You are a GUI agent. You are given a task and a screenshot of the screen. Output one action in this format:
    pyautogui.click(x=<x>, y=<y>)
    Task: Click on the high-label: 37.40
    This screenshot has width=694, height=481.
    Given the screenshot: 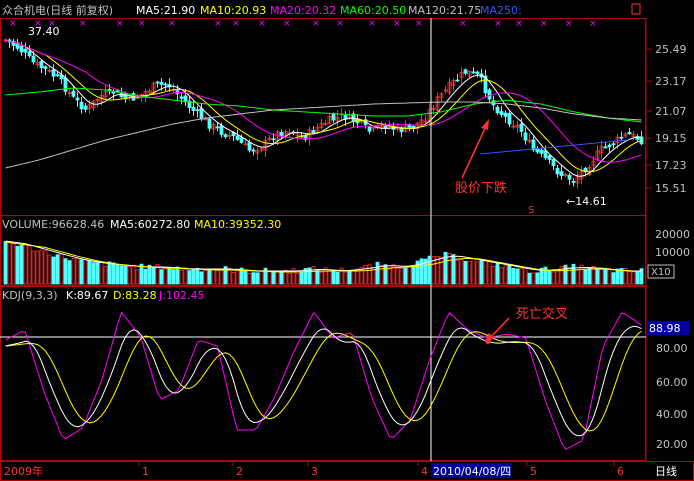 What is the action you would take?
    pyautogui.click(x=44, y=31)
    